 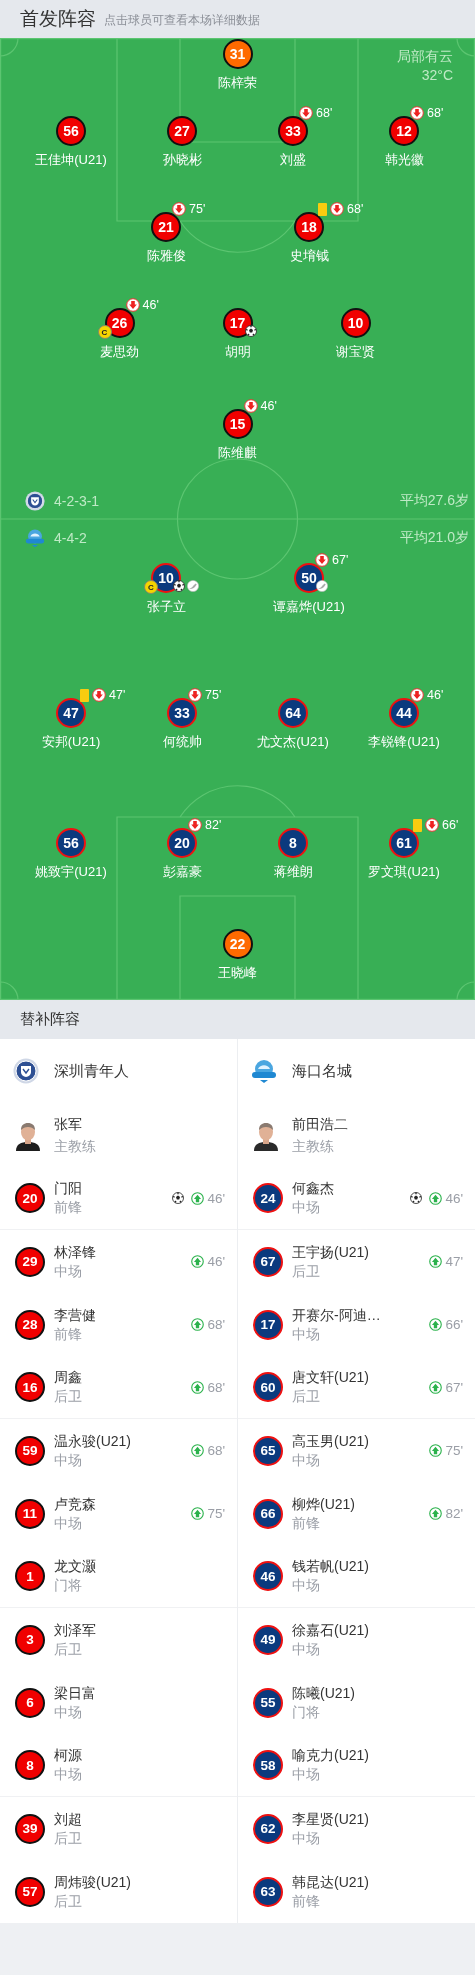 What do you see at coordinates (309, 227) in the screenshot?
I see `shirt-number: 18` at bounding box center [309, 227].